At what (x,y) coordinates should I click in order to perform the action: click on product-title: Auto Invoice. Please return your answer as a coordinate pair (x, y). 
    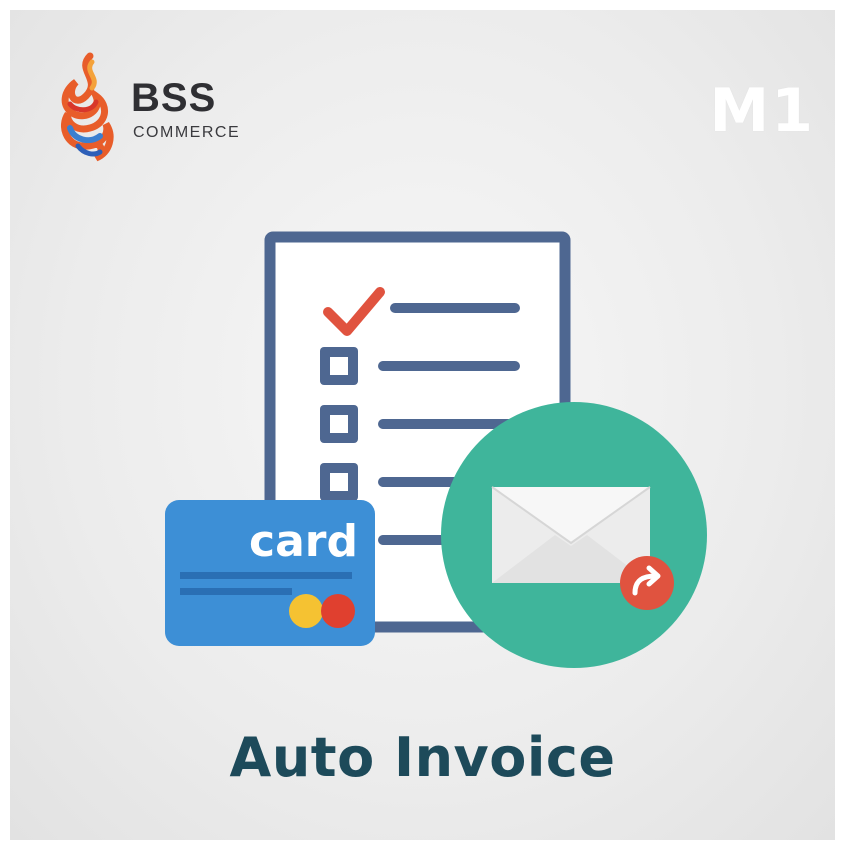
    Looking at the image, I should click on (422, 757).